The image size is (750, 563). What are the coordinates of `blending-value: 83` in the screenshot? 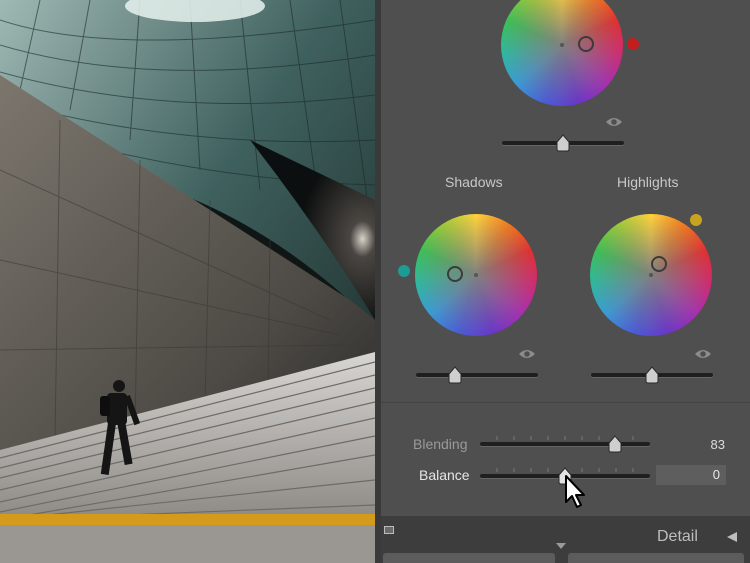 It's located at (703, 444).